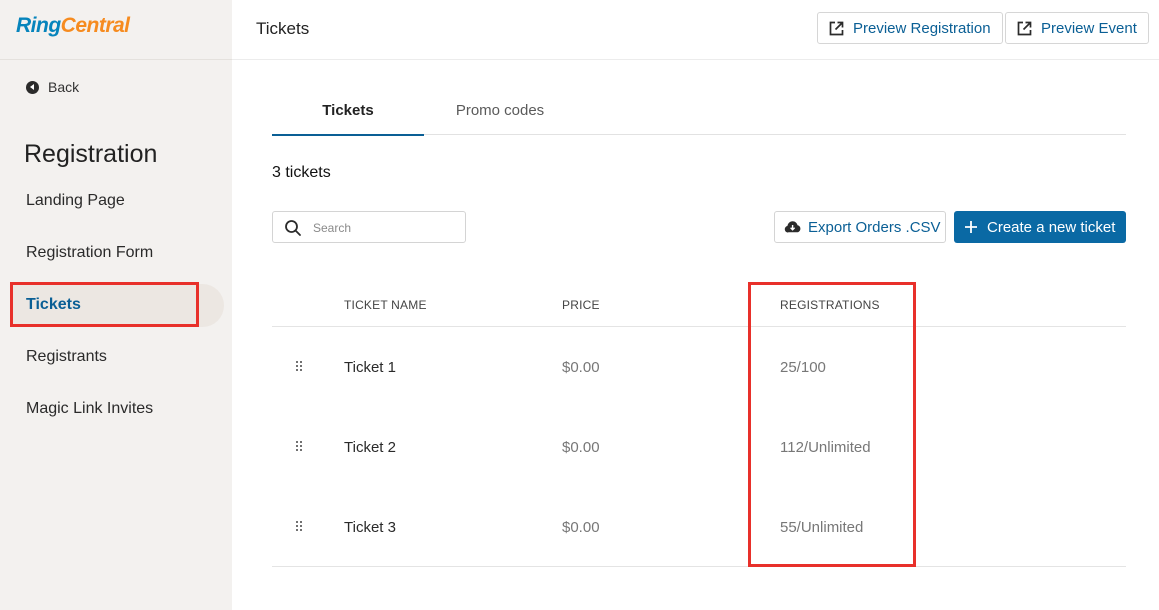 This screenshot has width=1159, height=610. I want to click on tab-bar: Tickets Promo codes, so click(699, 111).